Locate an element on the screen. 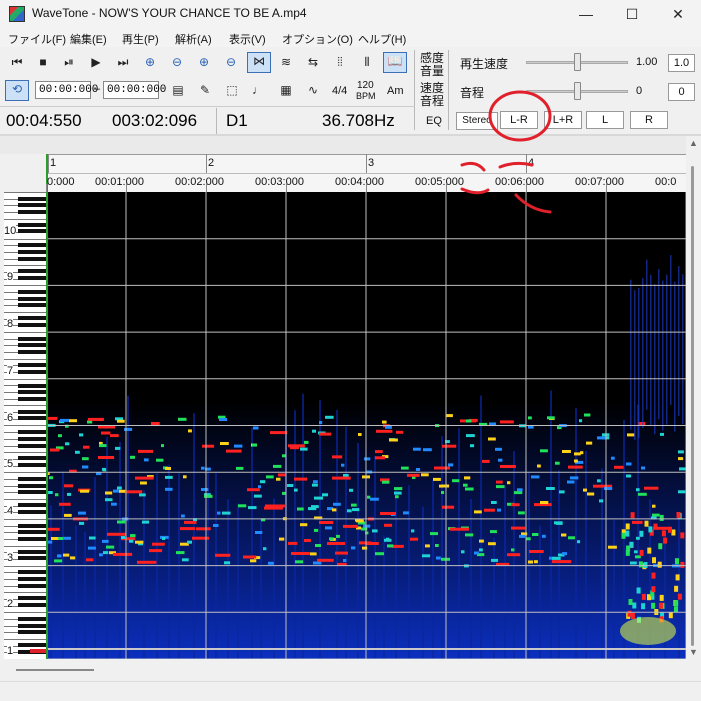 This screenshot has height=701, width=701. menu-edit: 編集(E) is located at coordinates (88, 39).